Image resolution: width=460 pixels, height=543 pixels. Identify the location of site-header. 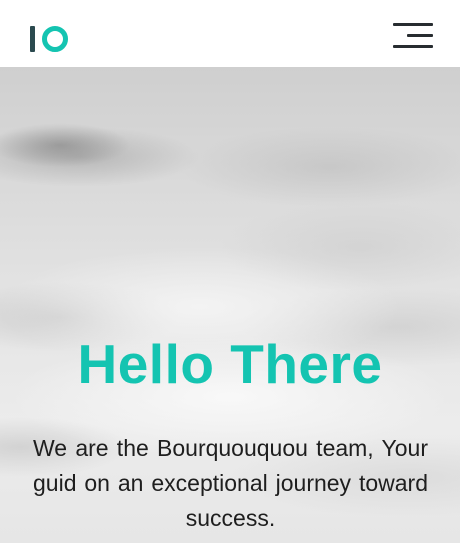
(230, 33).